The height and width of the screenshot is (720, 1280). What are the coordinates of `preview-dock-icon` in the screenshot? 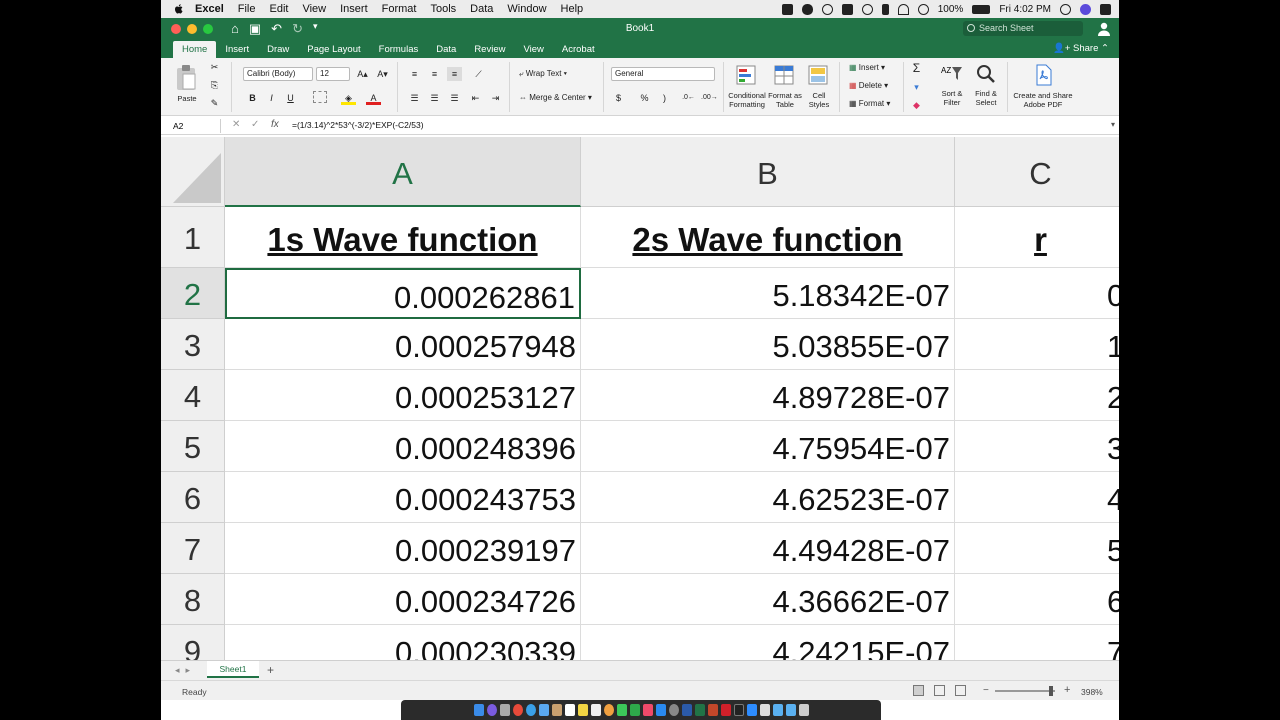 It's located at (764, 710).